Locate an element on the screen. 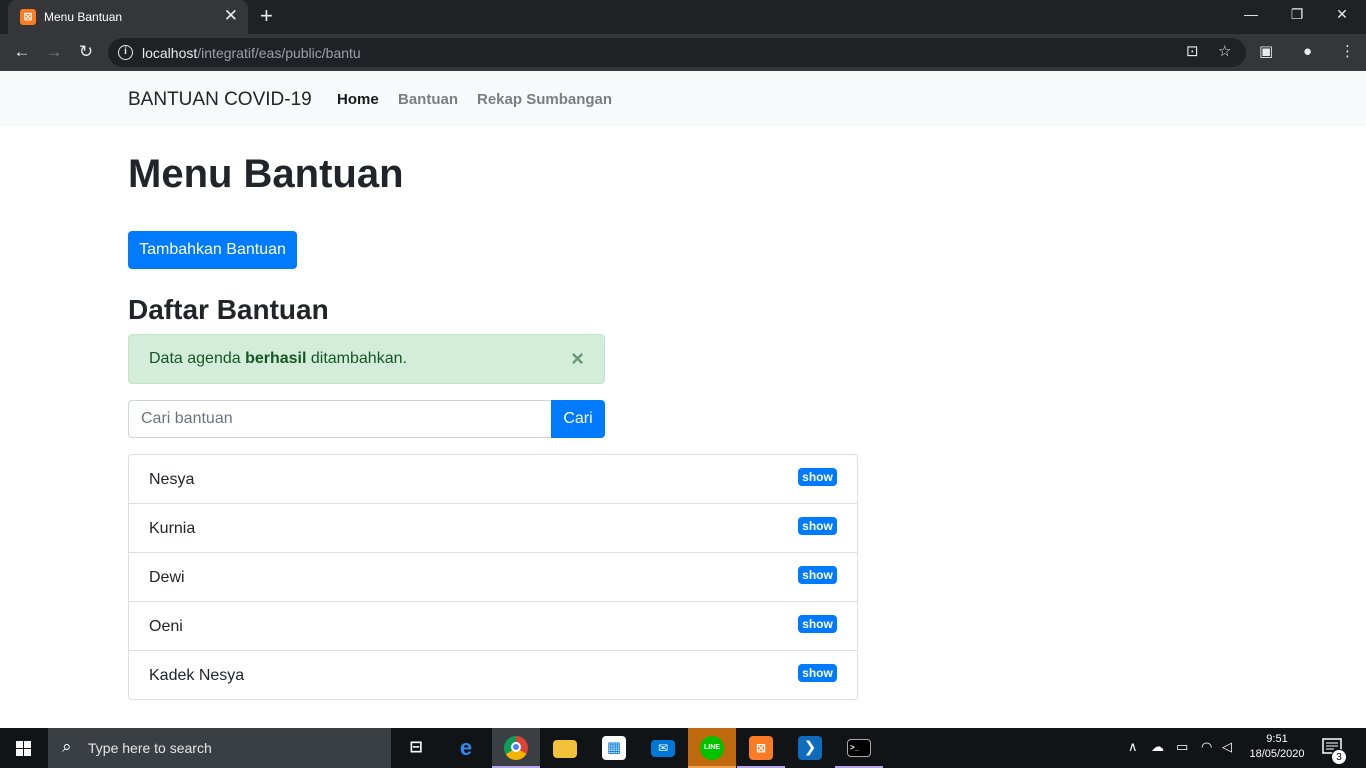 The image size is (1366, 768). item-name: Kadek Nesya is located at coordinates (197, 675).